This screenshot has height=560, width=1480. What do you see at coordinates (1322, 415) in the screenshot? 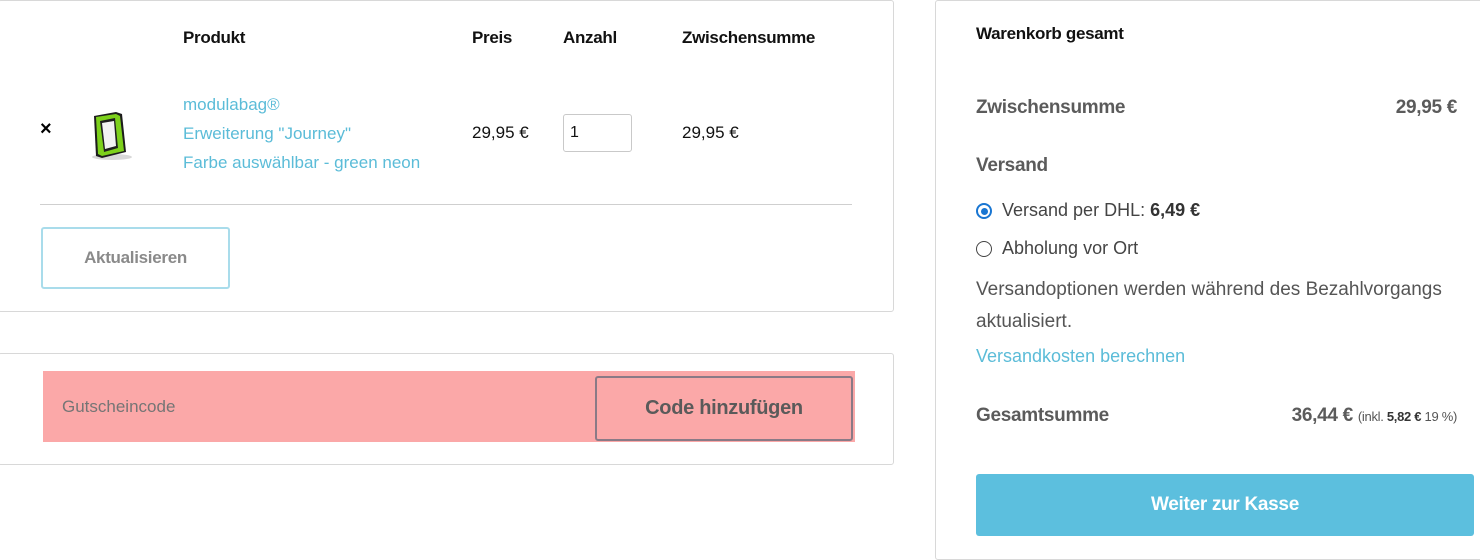
I see `total-value: 36,44 €` at bounding box center [1322, 415].